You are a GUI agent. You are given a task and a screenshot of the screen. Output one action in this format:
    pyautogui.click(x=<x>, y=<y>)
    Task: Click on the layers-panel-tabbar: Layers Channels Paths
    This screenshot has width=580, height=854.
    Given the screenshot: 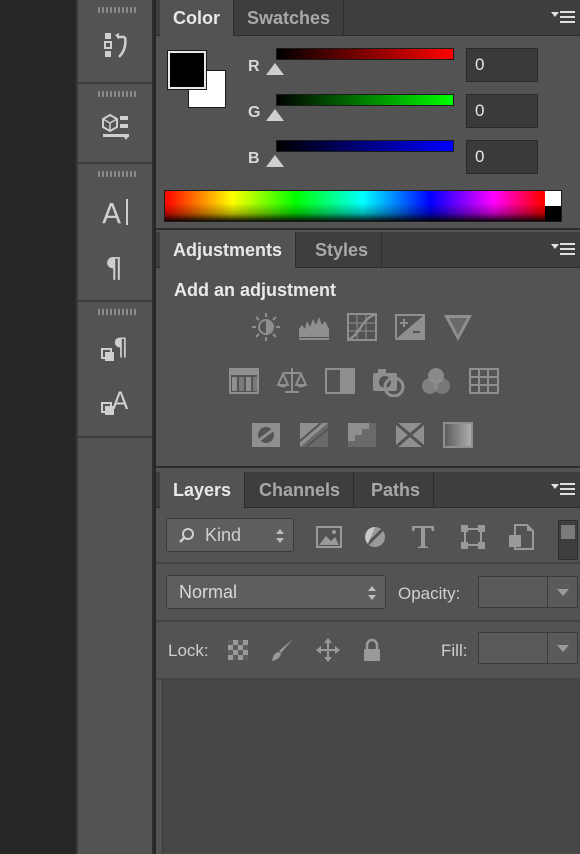 What is the action you would take?
    pyautogui.click(x=368, y=490)
    